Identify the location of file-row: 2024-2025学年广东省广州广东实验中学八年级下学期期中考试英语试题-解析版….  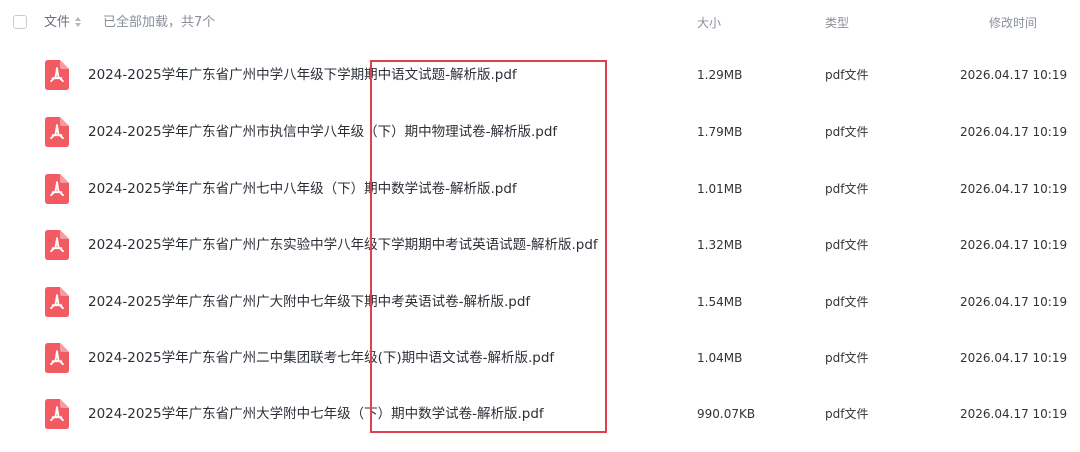
(540, 246).